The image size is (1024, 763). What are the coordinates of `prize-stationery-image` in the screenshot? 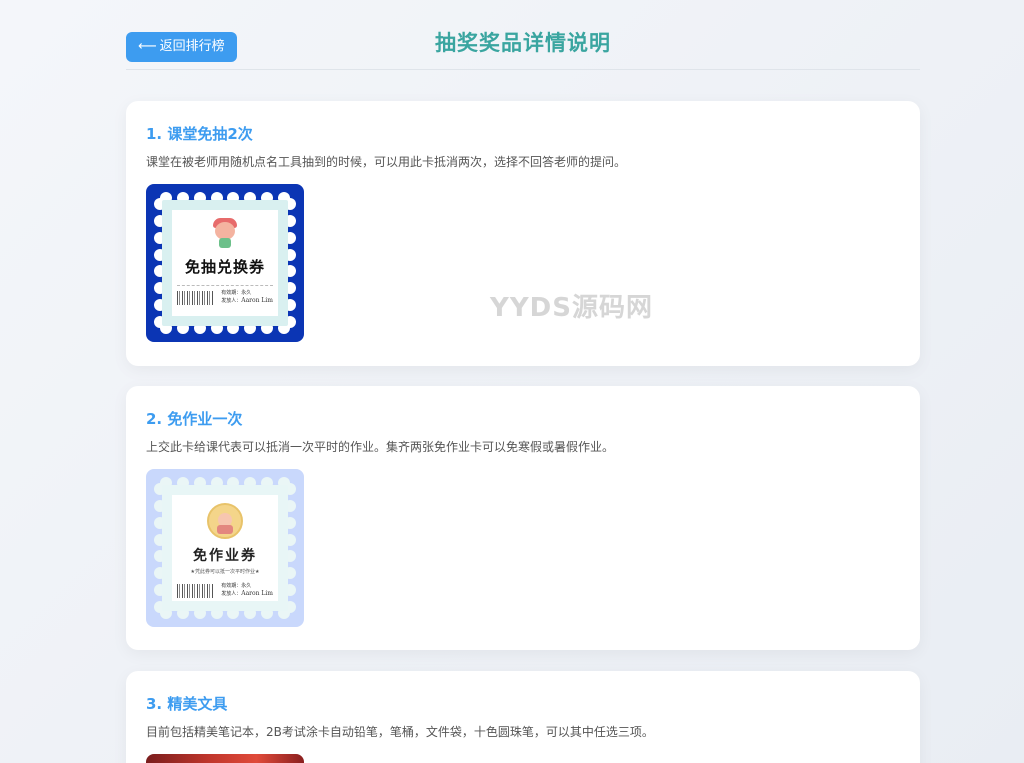 It's located at (225, 758).